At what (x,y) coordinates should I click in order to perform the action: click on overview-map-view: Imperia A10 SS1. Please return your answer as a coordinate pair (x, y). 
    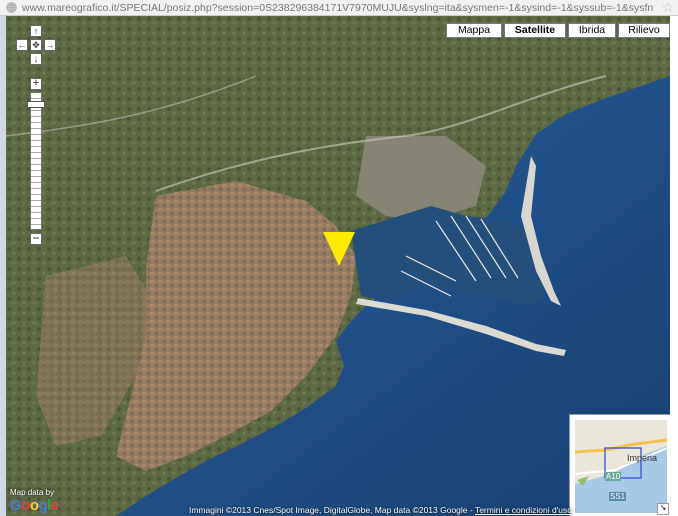
    Looking at the image, I should click on (621, 466).